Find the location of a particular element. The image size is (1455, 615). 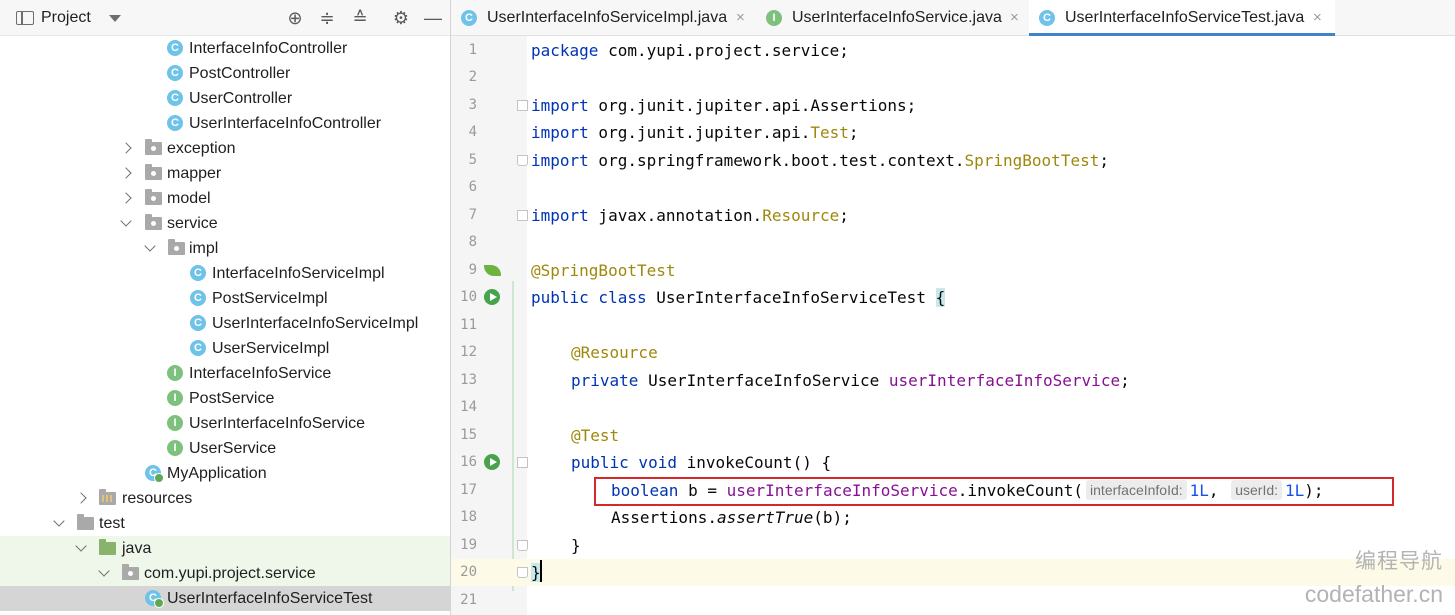

tree-item: C InterfaceInfoController is located at coordinates (225, 48).